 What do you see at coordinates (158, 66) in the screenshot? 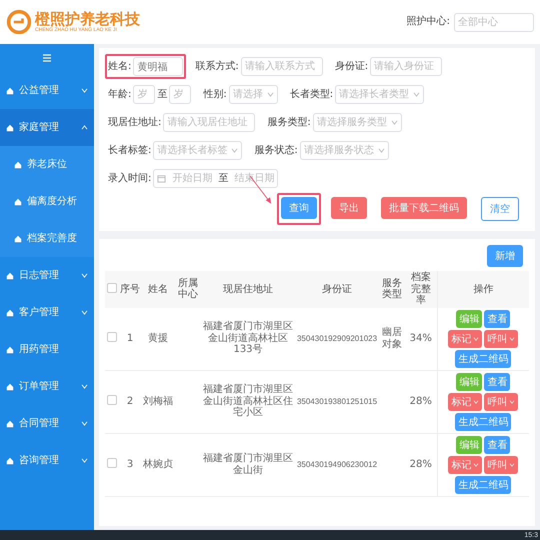
I see `input-field: 黄明福` at bounding box center [158, 66].